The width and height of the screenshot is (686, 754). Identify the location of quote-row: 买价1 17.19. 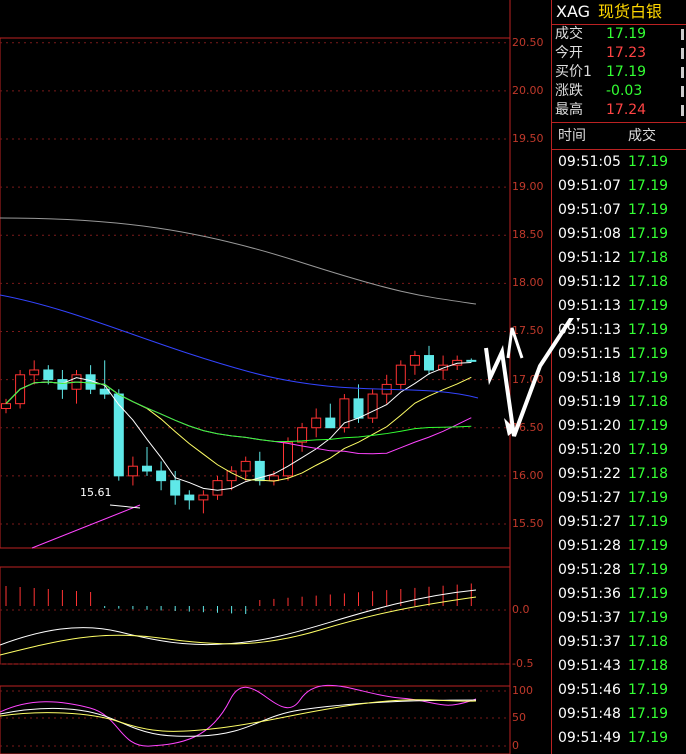
(619, 72).